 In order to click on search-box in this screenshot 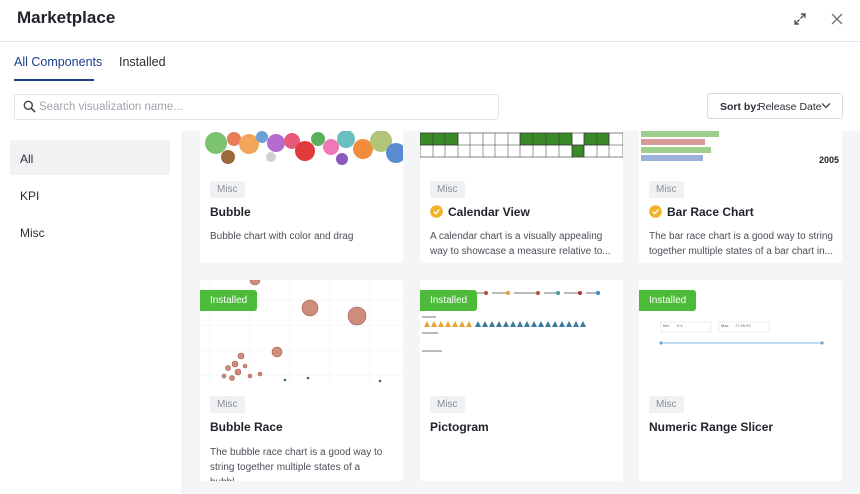, I will do `click(256, 107)`.